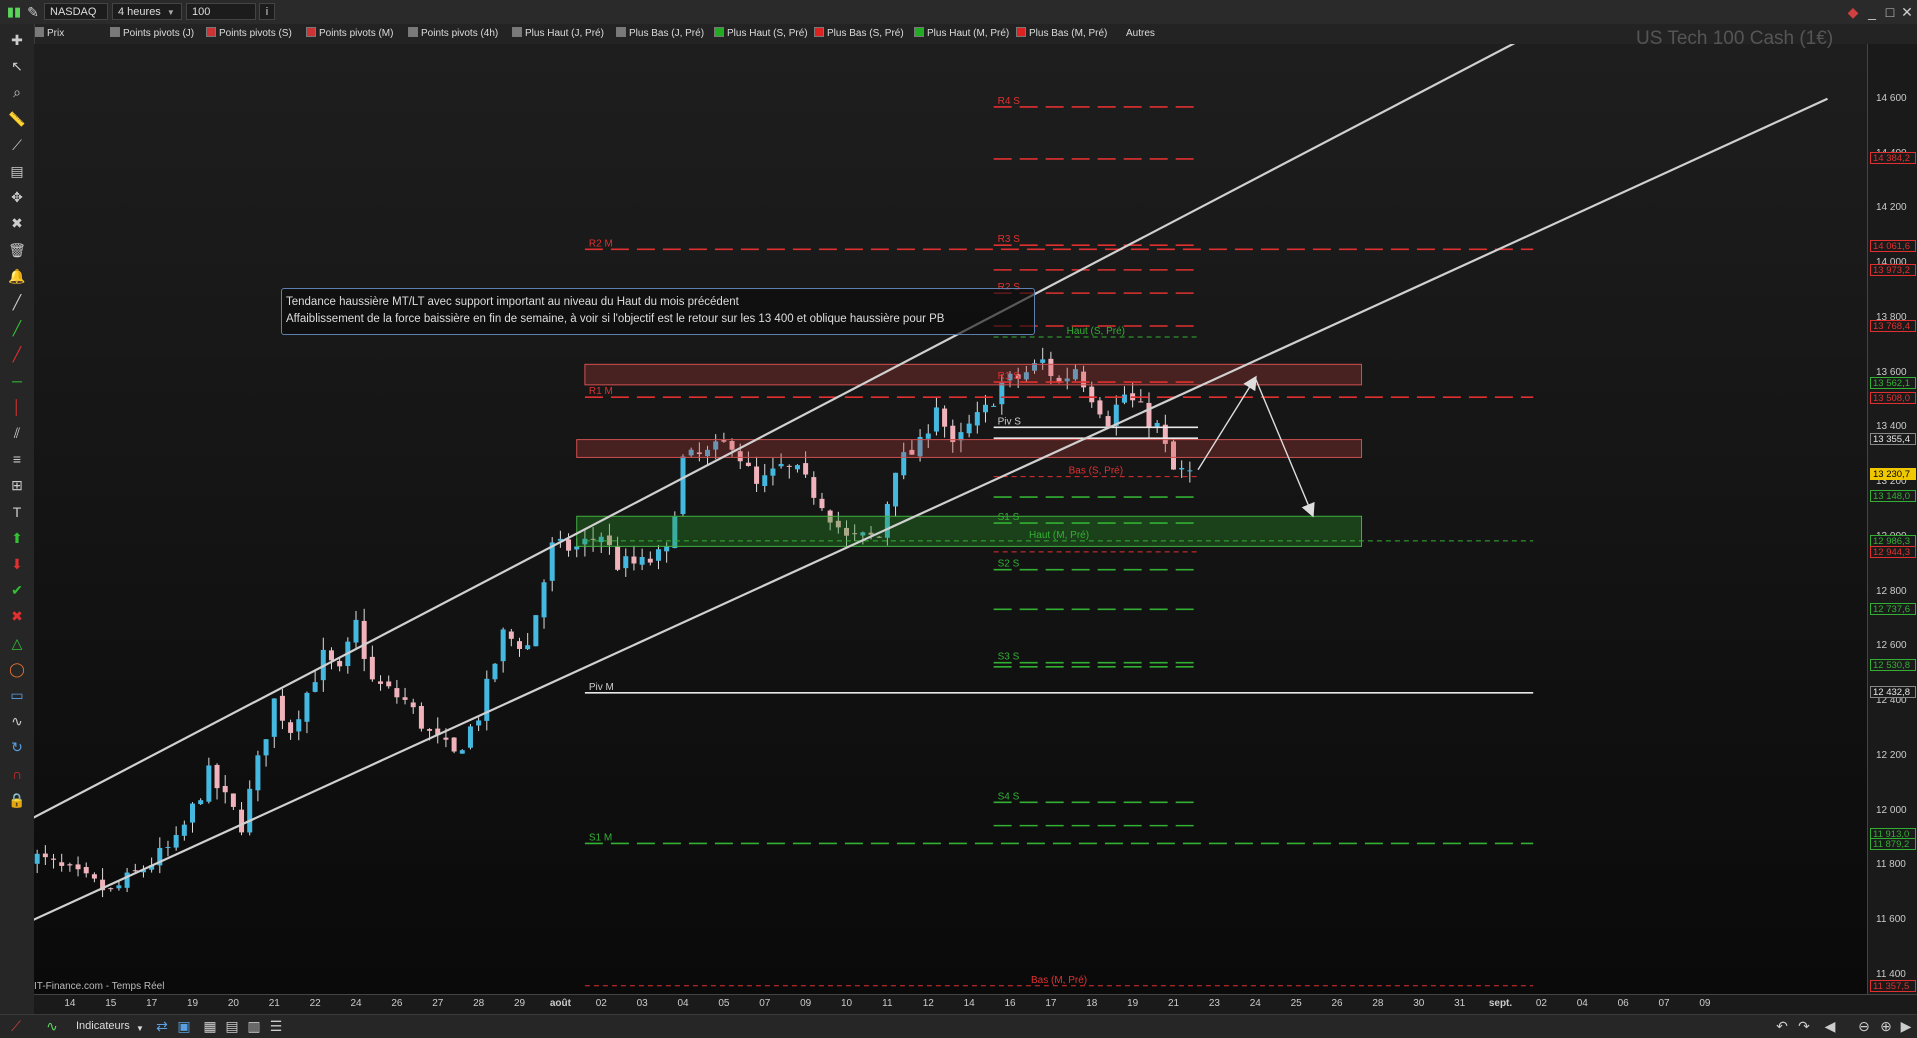 The width and height of the screenshot is (1917, 1038). I want to click on y-tick-label: 12 200, so click(1891, 755).